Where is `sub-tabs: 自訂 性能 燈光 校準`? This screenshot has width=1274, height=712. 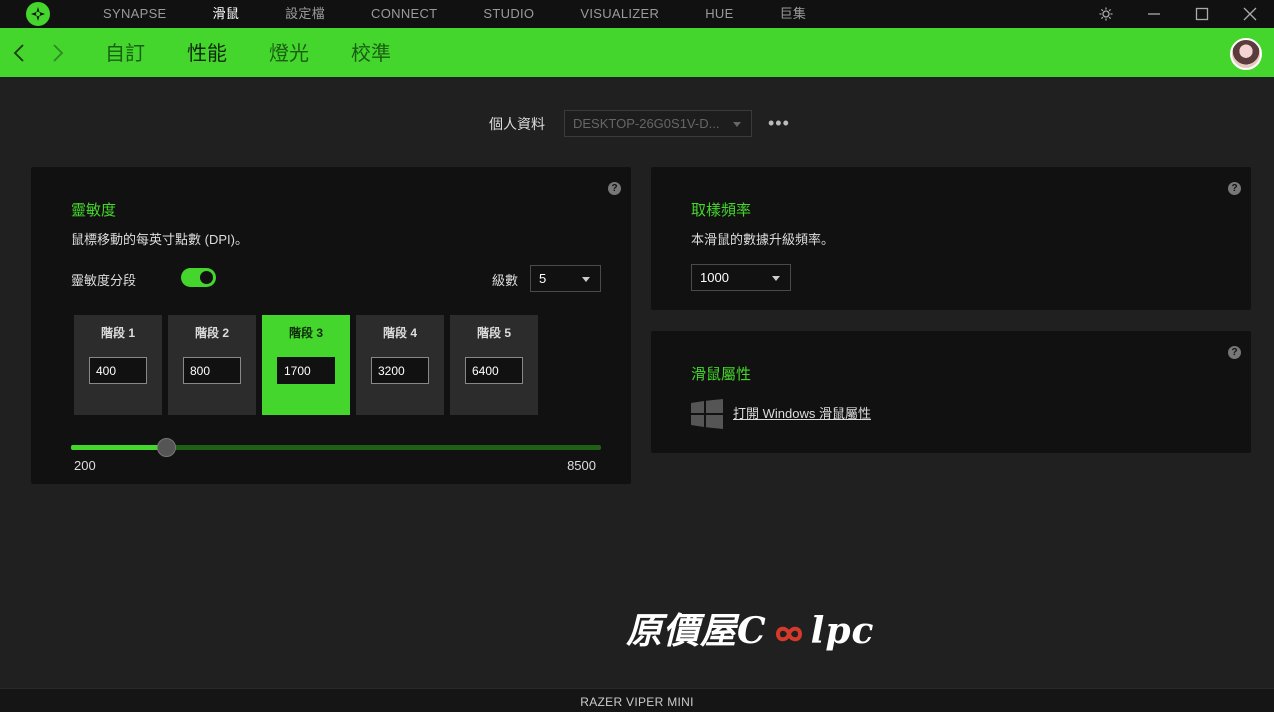 sub-tabs: 自訂 性能 燈光 校準 is located at coordinates (248, 52).